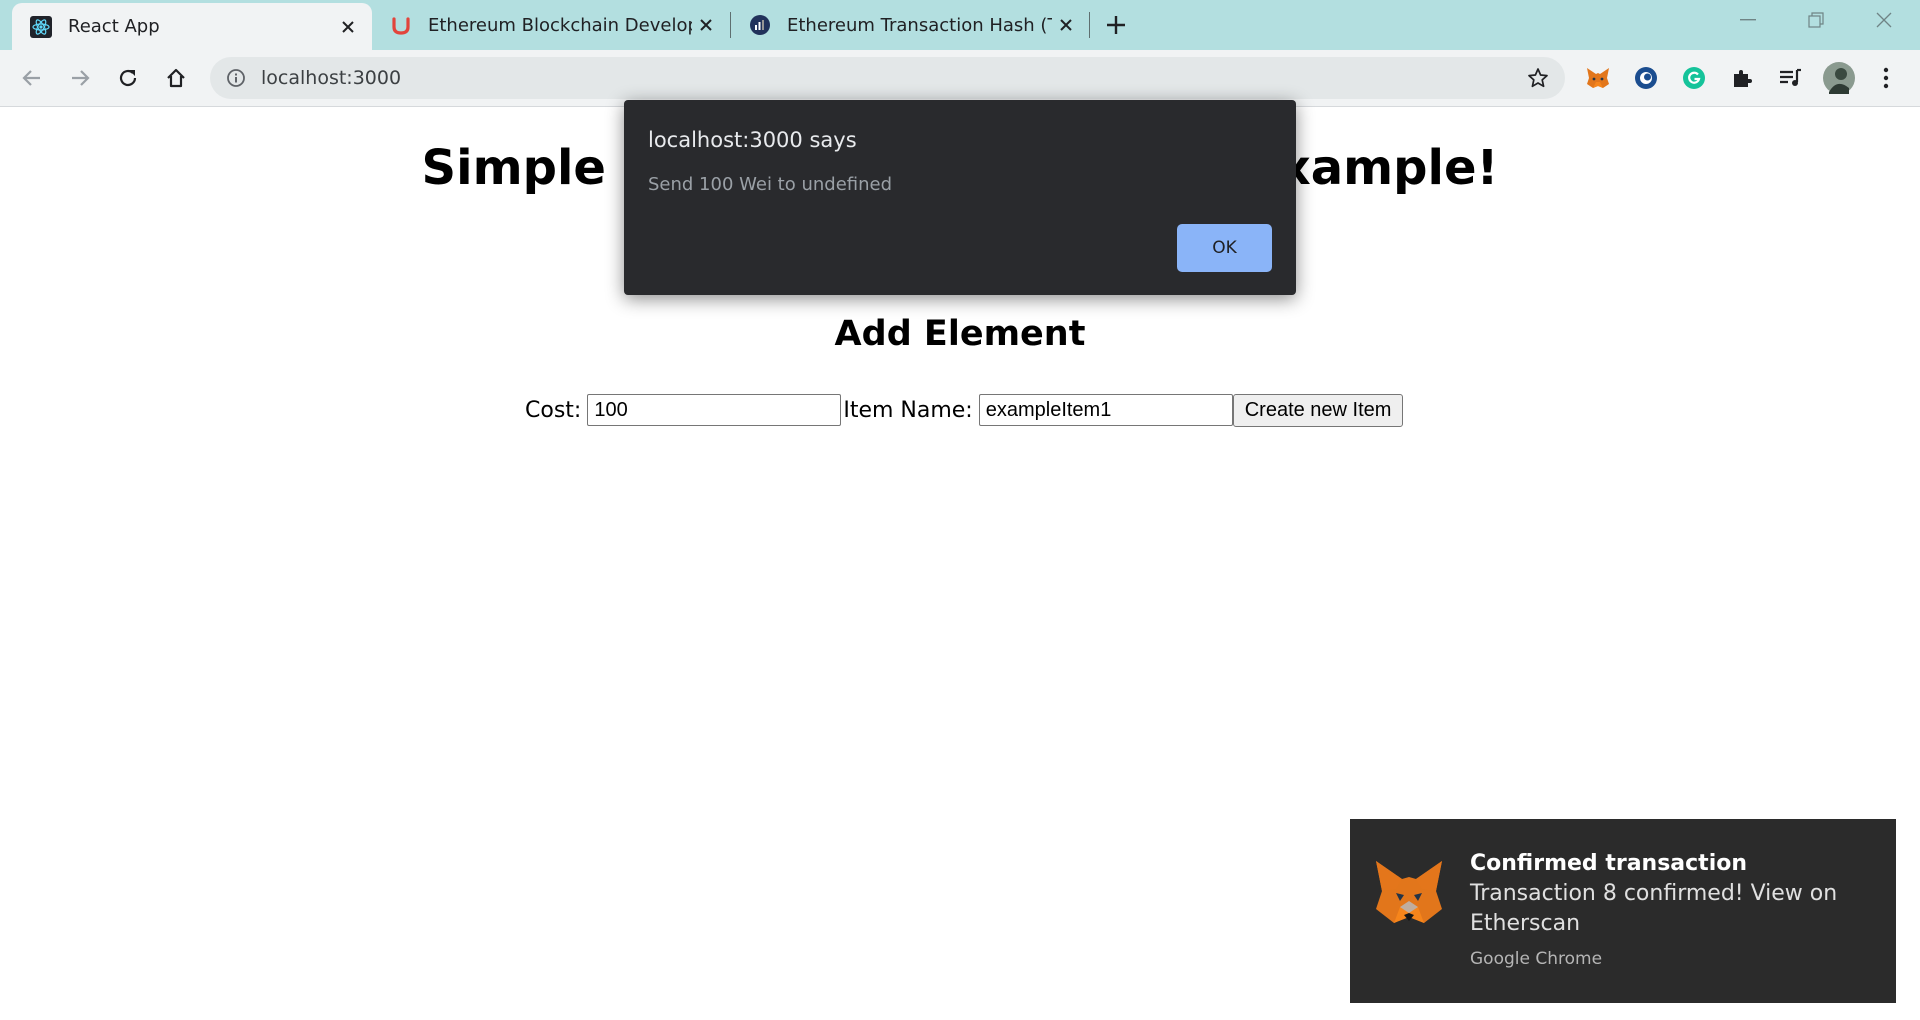 The height and width of the screenshot is (1020, 1920). I want to click on forward-icon, so click(80, 78).